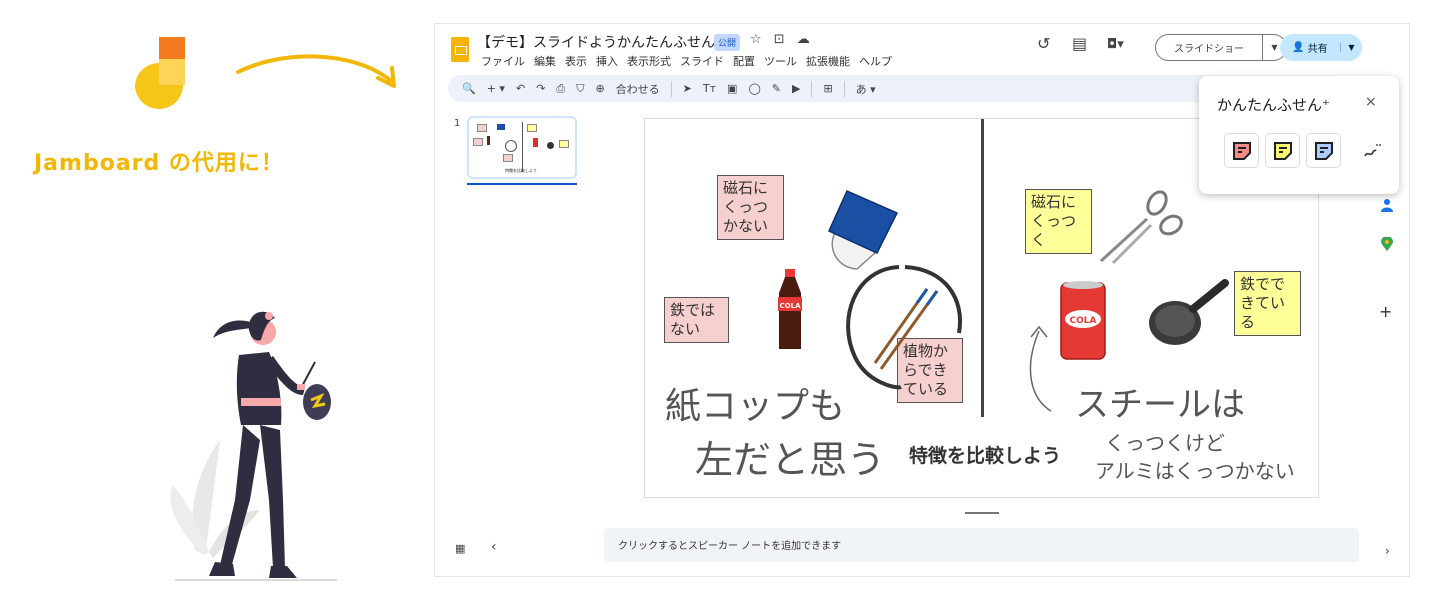 This screenshot has width=1439, height=595. I want to click on thumbnail-selected-indicator, so click(522, 184).